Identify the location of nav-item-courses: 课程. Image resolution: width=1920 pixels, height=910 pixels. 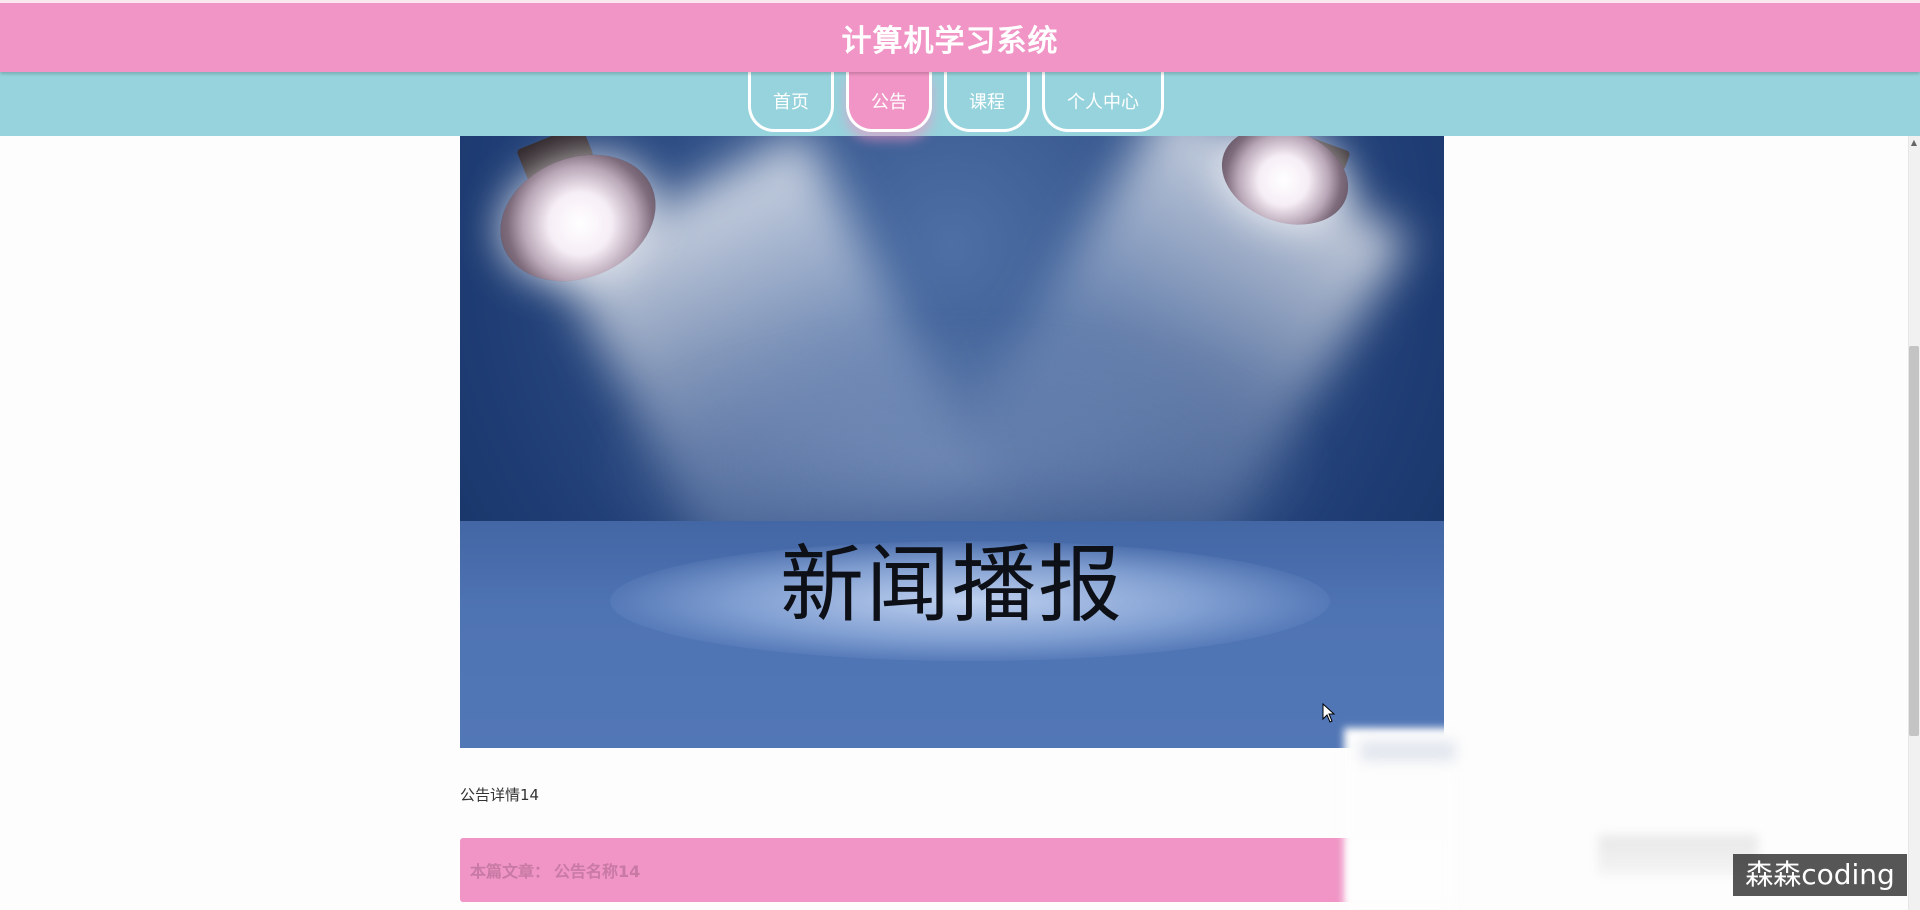
(987, 102).